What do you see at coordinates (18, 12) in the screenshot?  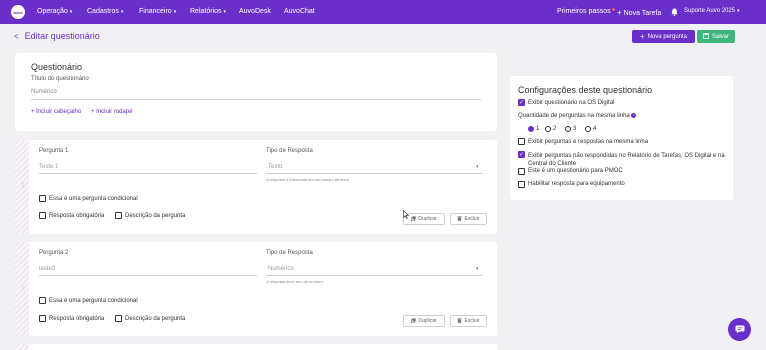 I see `auvo-logo: auvo` at bounding box center [18, 12].